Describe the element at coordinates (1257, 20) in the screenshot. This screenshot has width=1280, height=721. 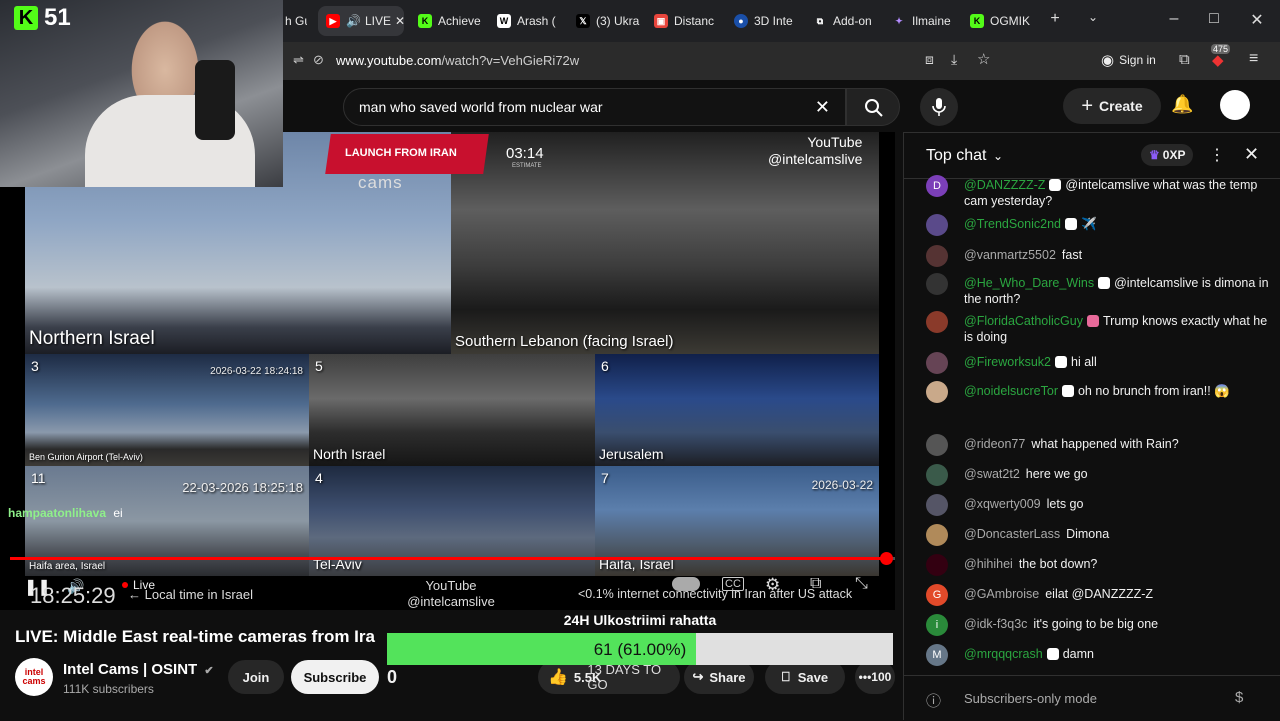
I see `window-close-icon: ✕` at that location.